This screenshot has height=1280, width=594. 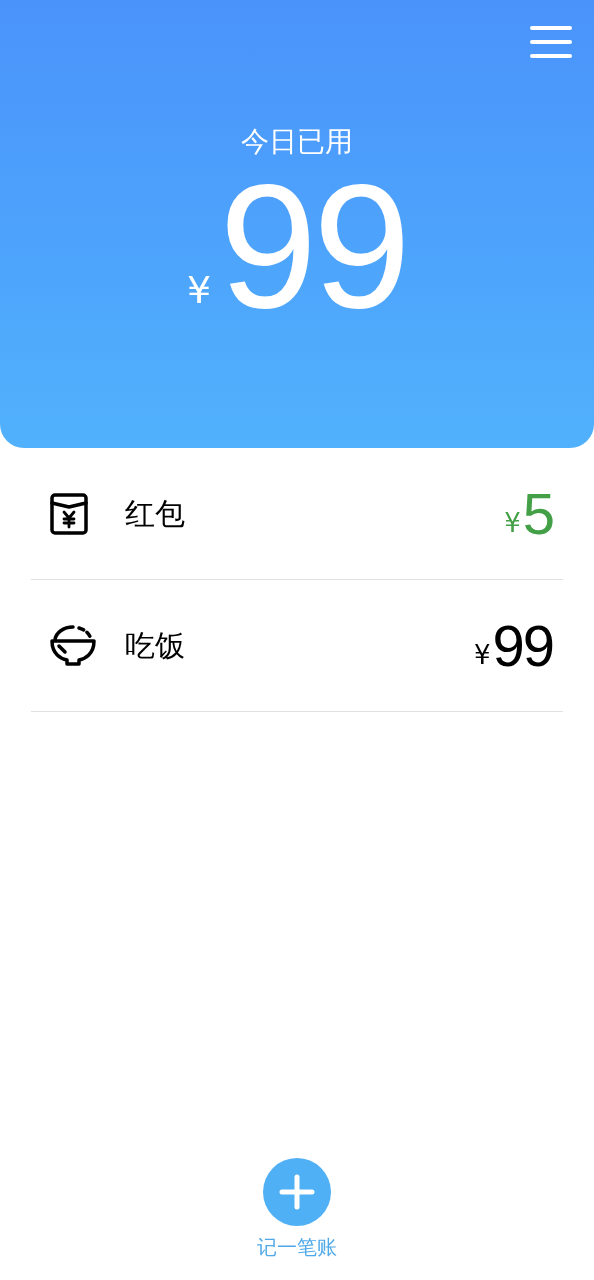 What do you see at coordinates (155, 646) in the screenshot?
I see `entry-label: 吃饭` at bounding box center [155, 646].